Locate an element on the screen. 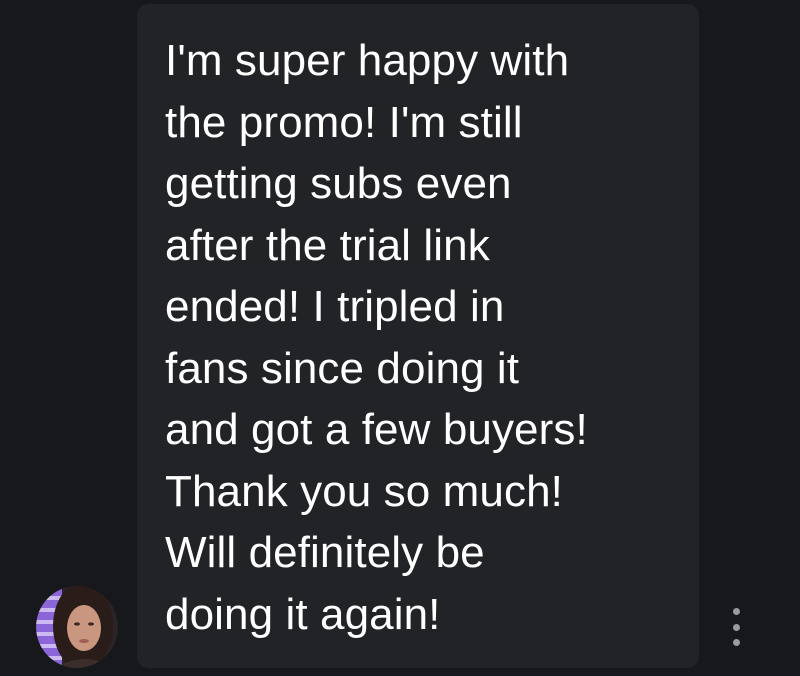 The image size is (800, 676). avatar is located at coordinates (77, 627).